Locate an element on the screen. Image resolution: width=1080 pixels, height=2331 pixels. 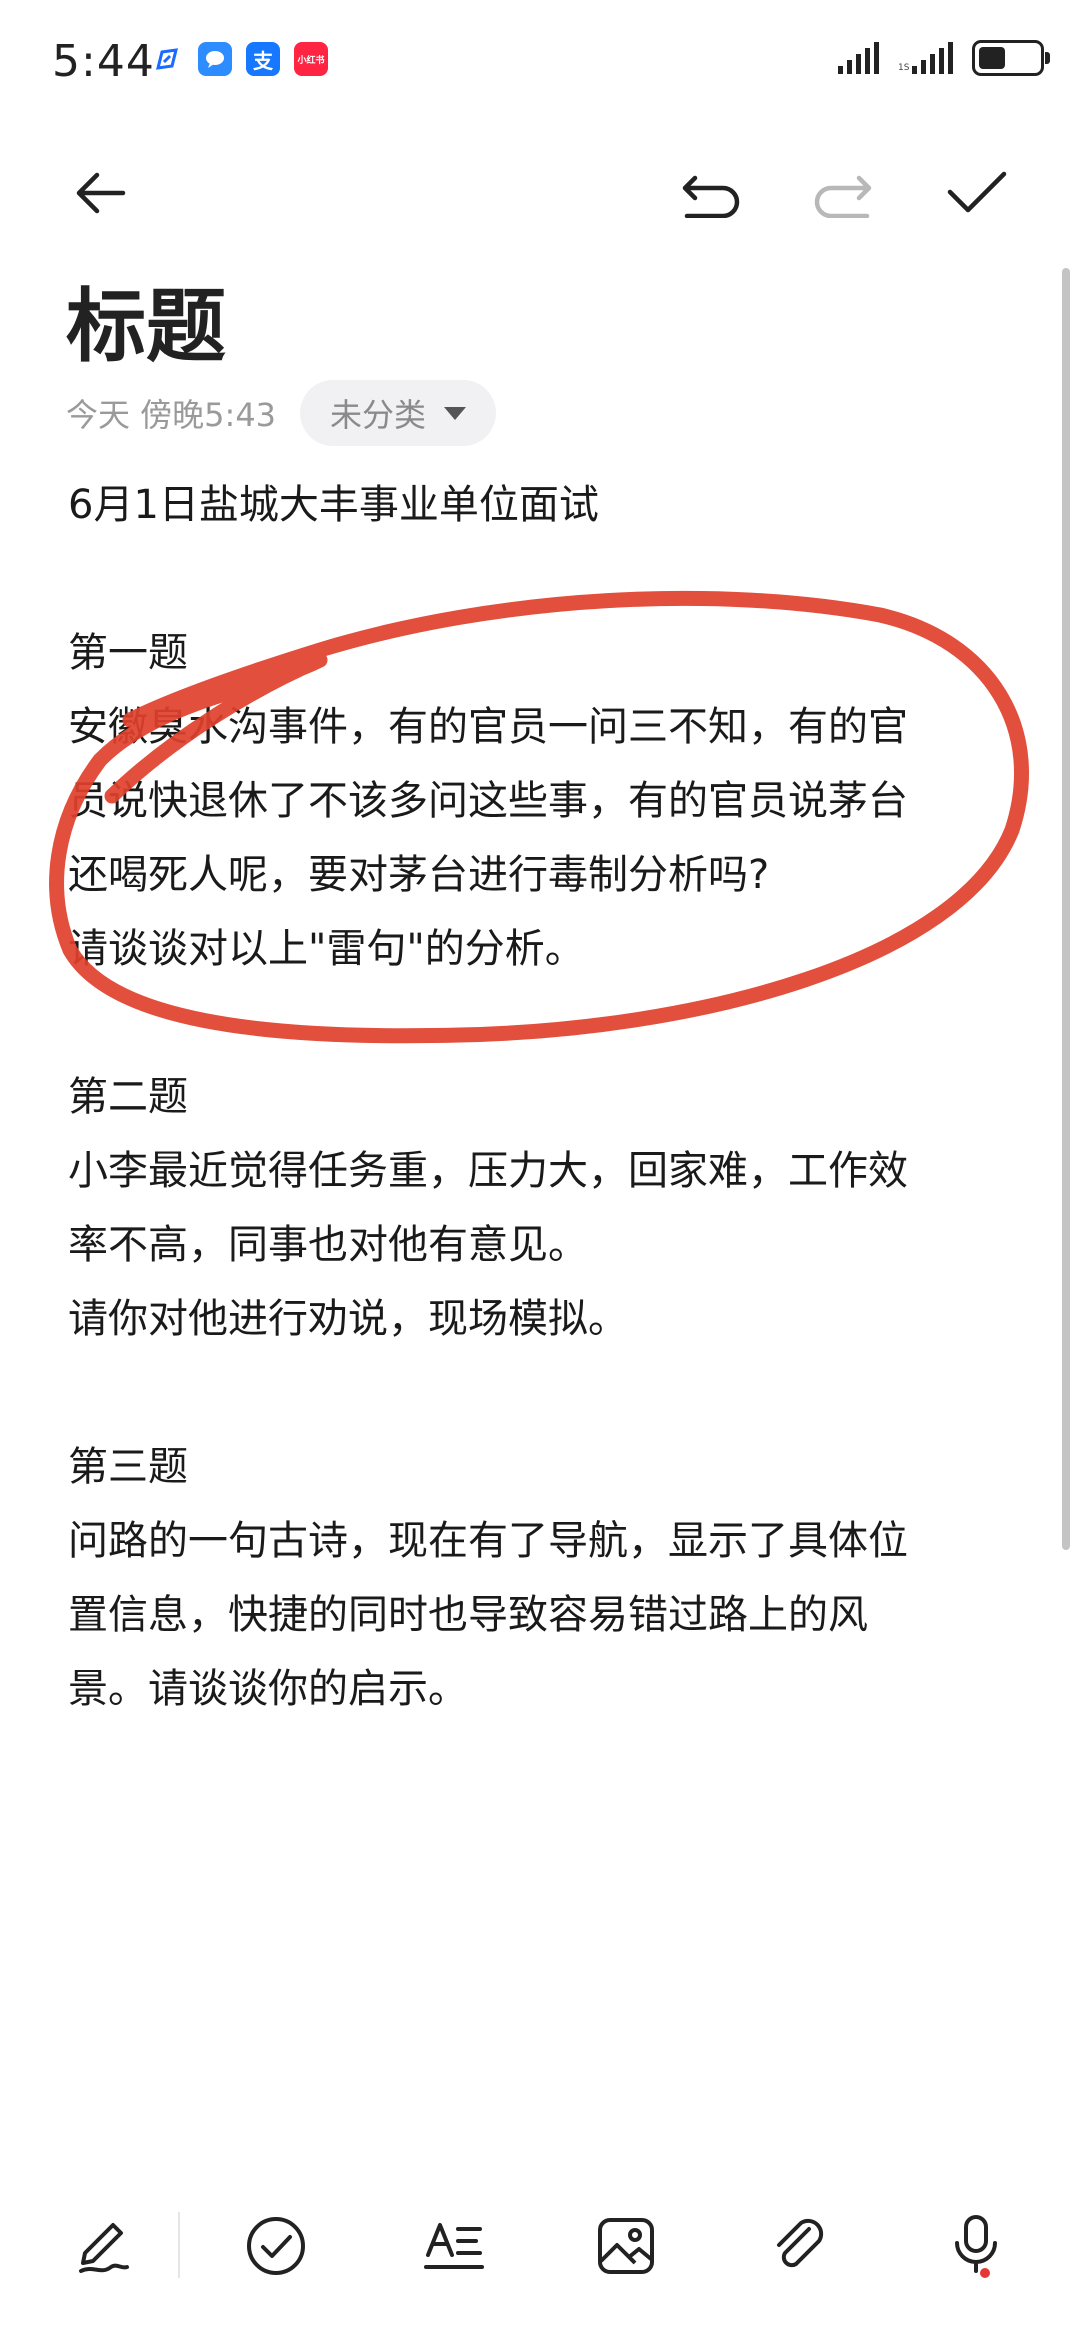
note-line: 员说快退休了不该多问这些事，有的官员说茅台 is located at coordinates (488, 801).